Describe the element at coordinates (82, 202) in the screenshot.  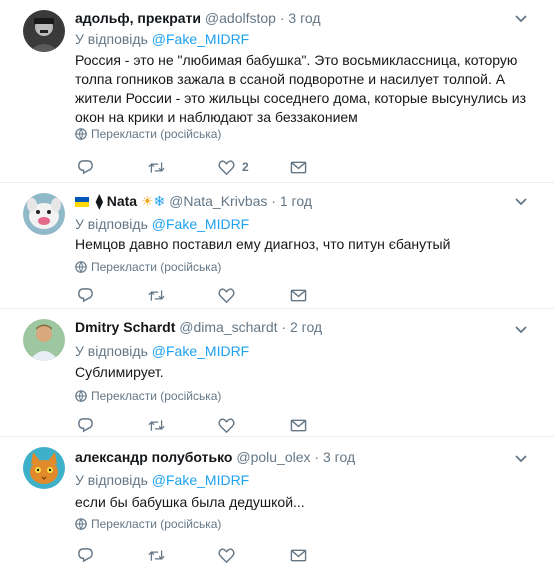
I see `ukraine-flag-icon` at that location.